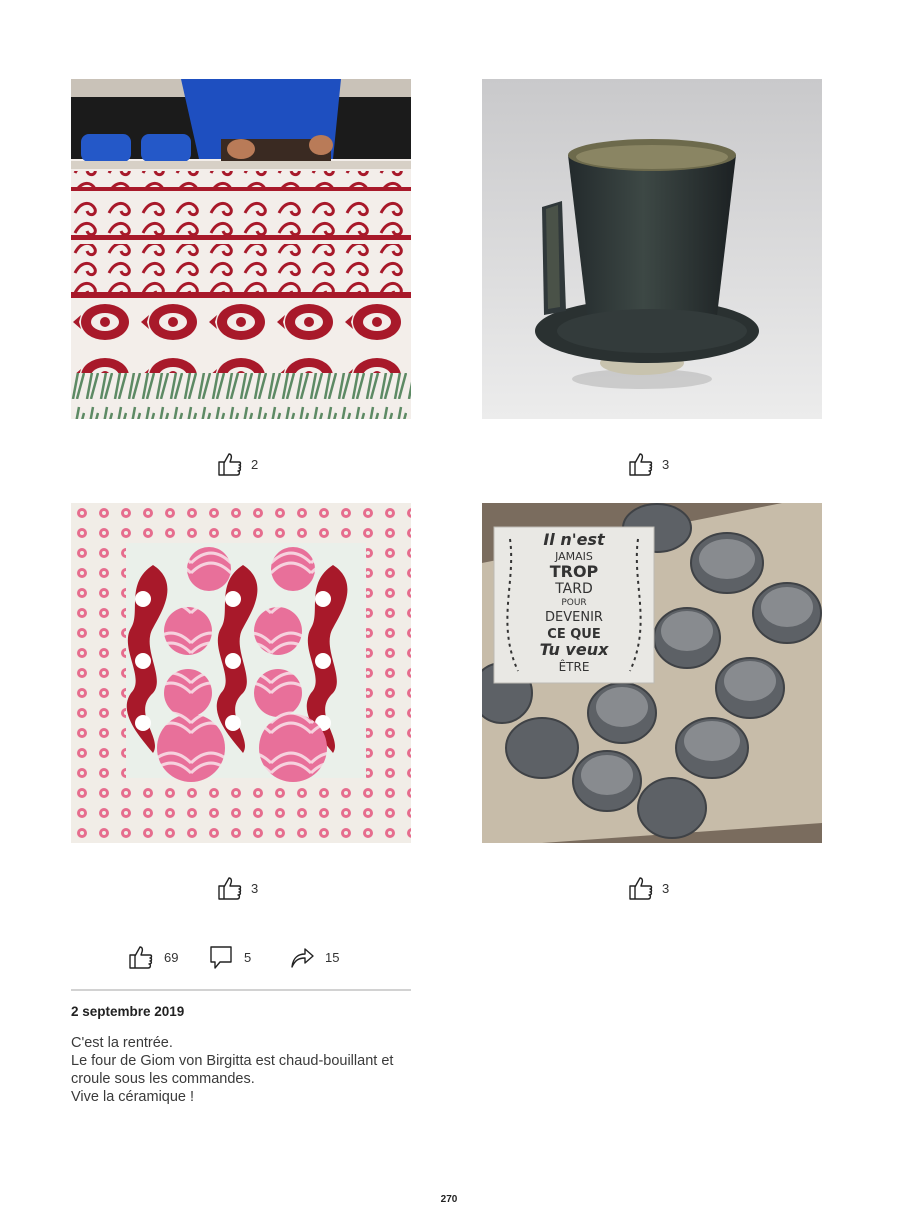 This screenshot has width=898, height=1228. I want to click on sign-line: TROP, so click(574, 571).